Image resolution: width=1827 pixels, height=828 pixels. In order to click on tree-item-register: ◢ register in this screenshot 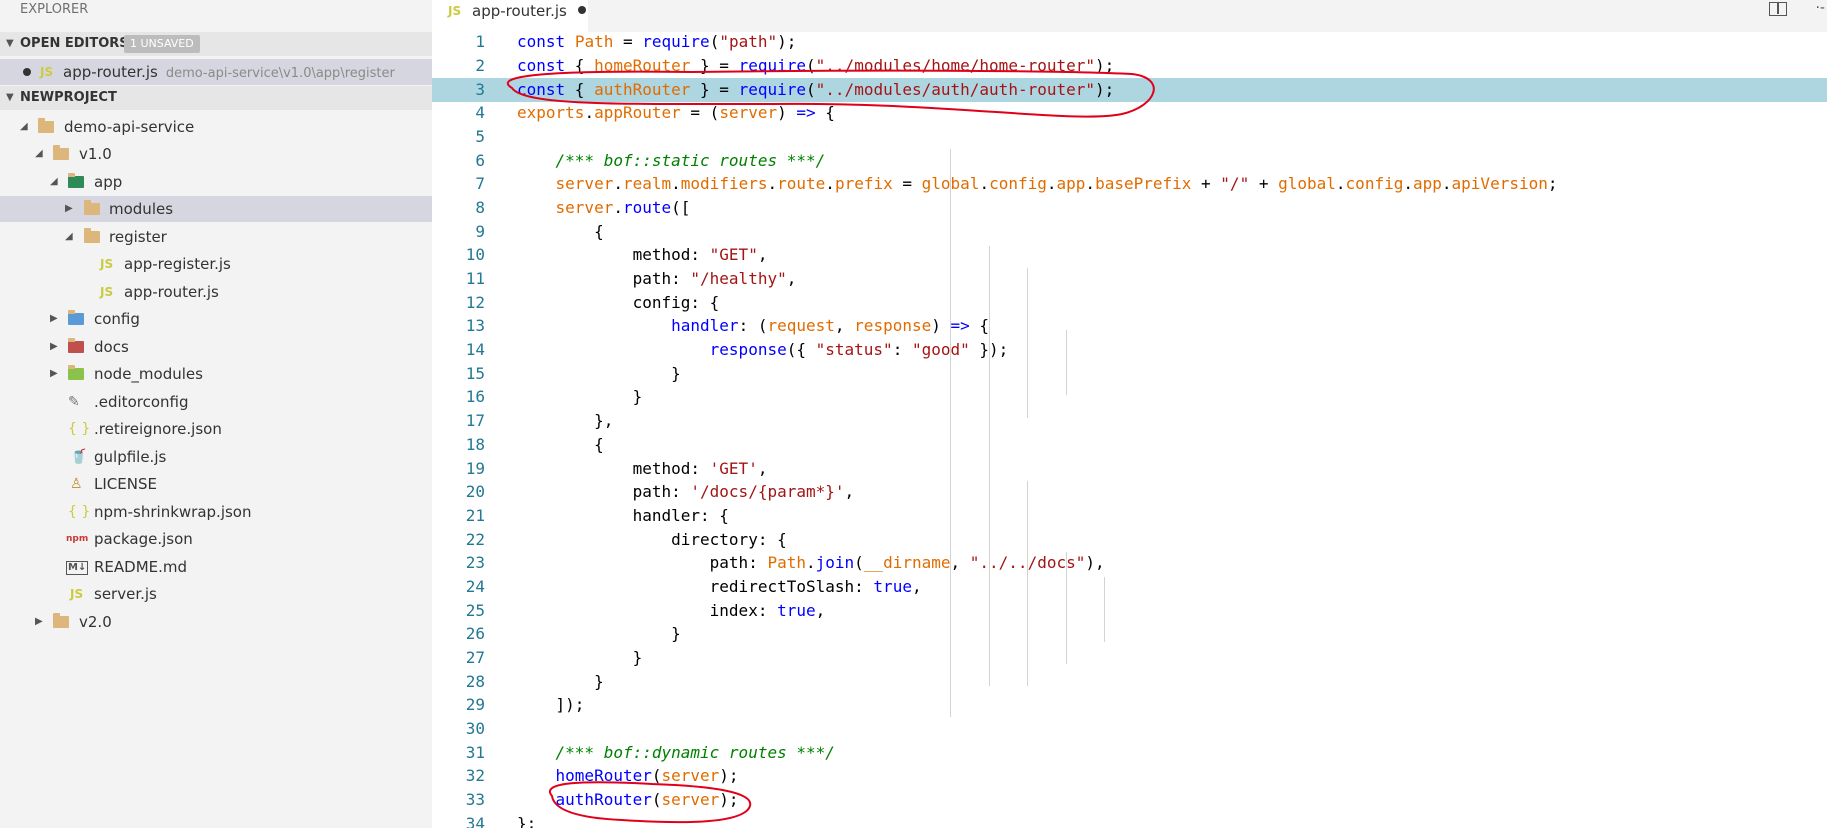, I will do `click(216, 237)`.